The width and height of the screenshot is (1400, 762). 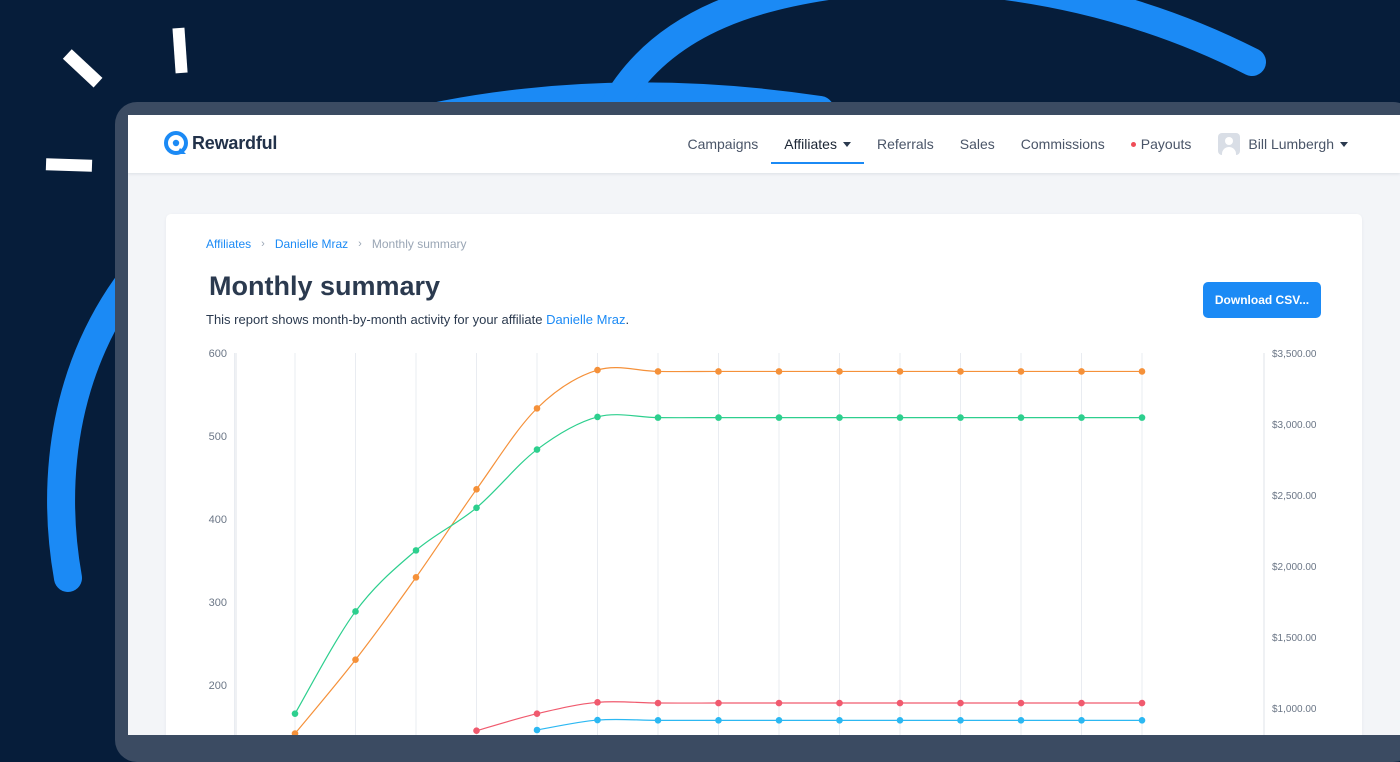 I want to click on right-axis-tick-label: $2,000.00, so click(x=1294, y=567).